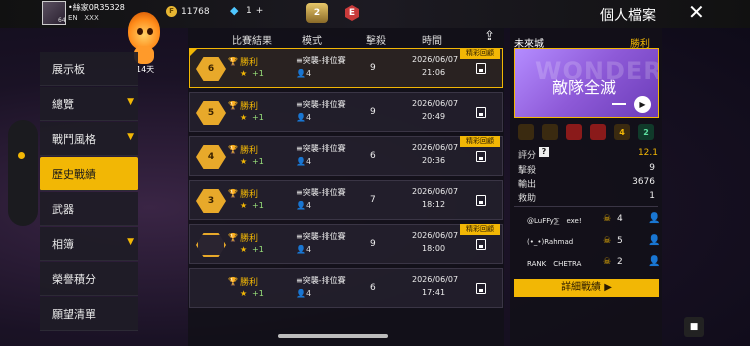 The width and height of the screenshot is (750, 346). Describe the element at coordinates (584, 87) in the screenshot. I see `banner-text: 敵隊全滅` at that location.